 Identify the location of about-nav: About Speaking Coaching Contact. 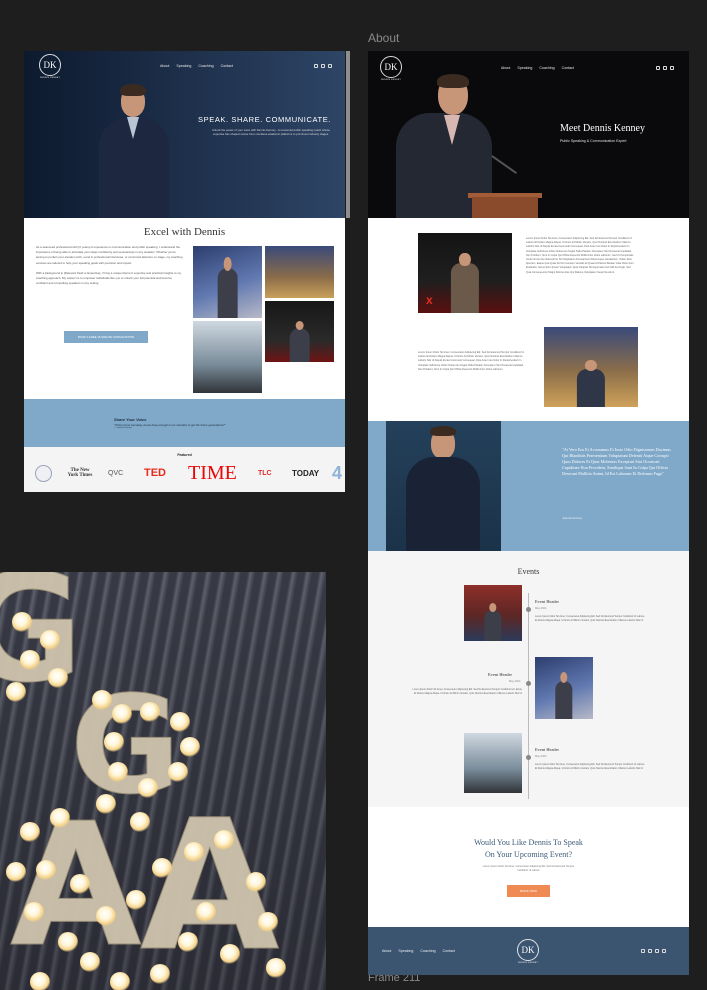
(537, 68).